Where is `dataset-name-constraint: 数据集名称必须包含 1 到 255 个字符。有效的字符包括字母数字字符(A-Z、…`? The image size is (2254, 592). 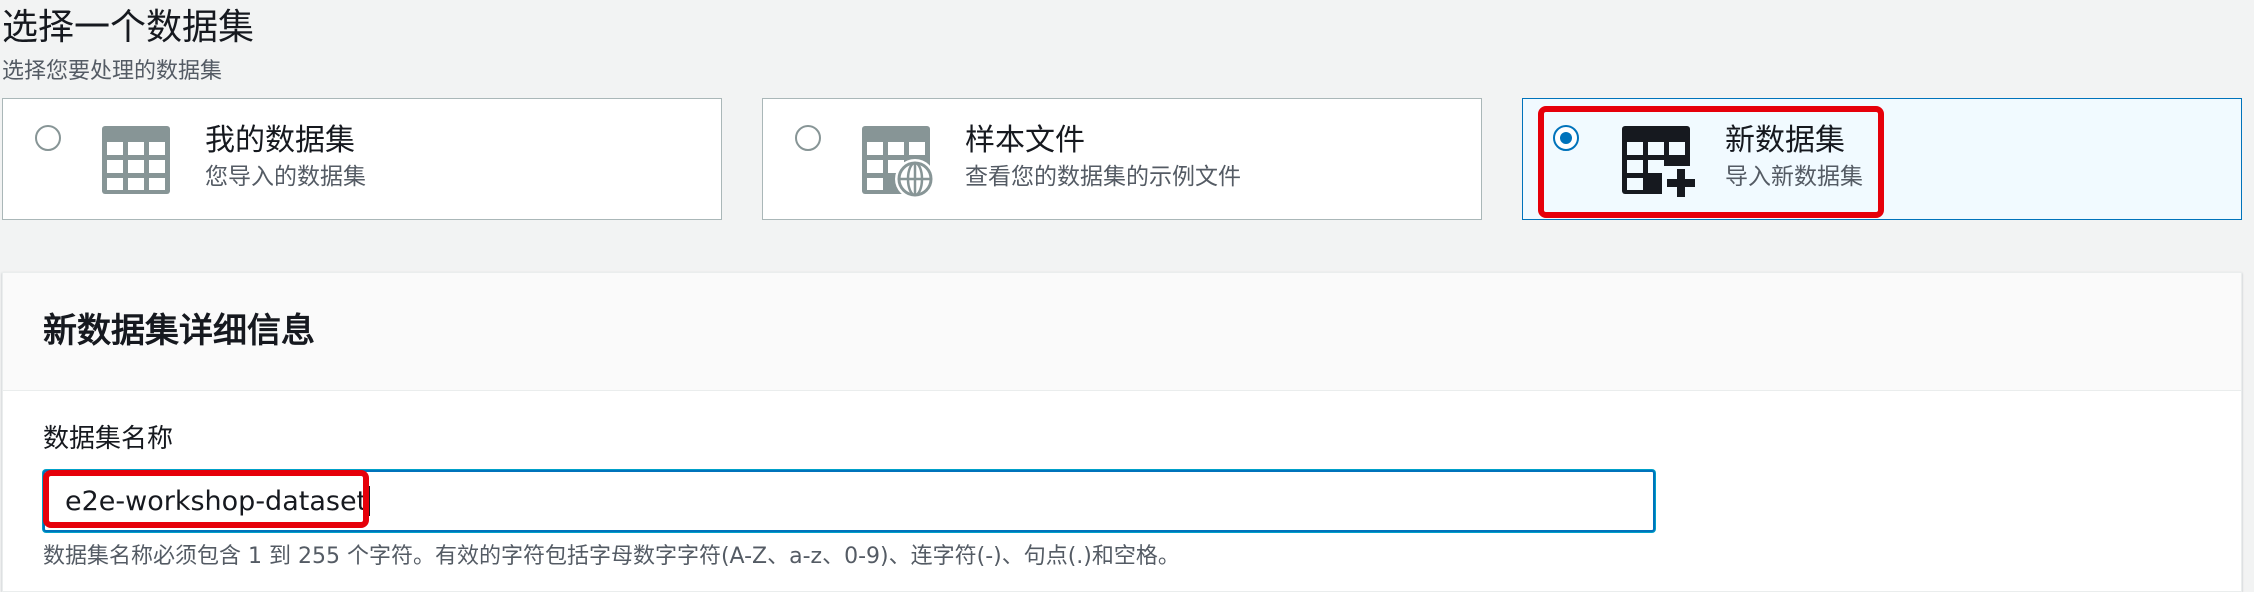 dataset-name-constraint: 数据集名称必须包含 1 到 255 个字符。有效的字符包括字母数字字符(A-Z、… is located at coordinates (611, 556).